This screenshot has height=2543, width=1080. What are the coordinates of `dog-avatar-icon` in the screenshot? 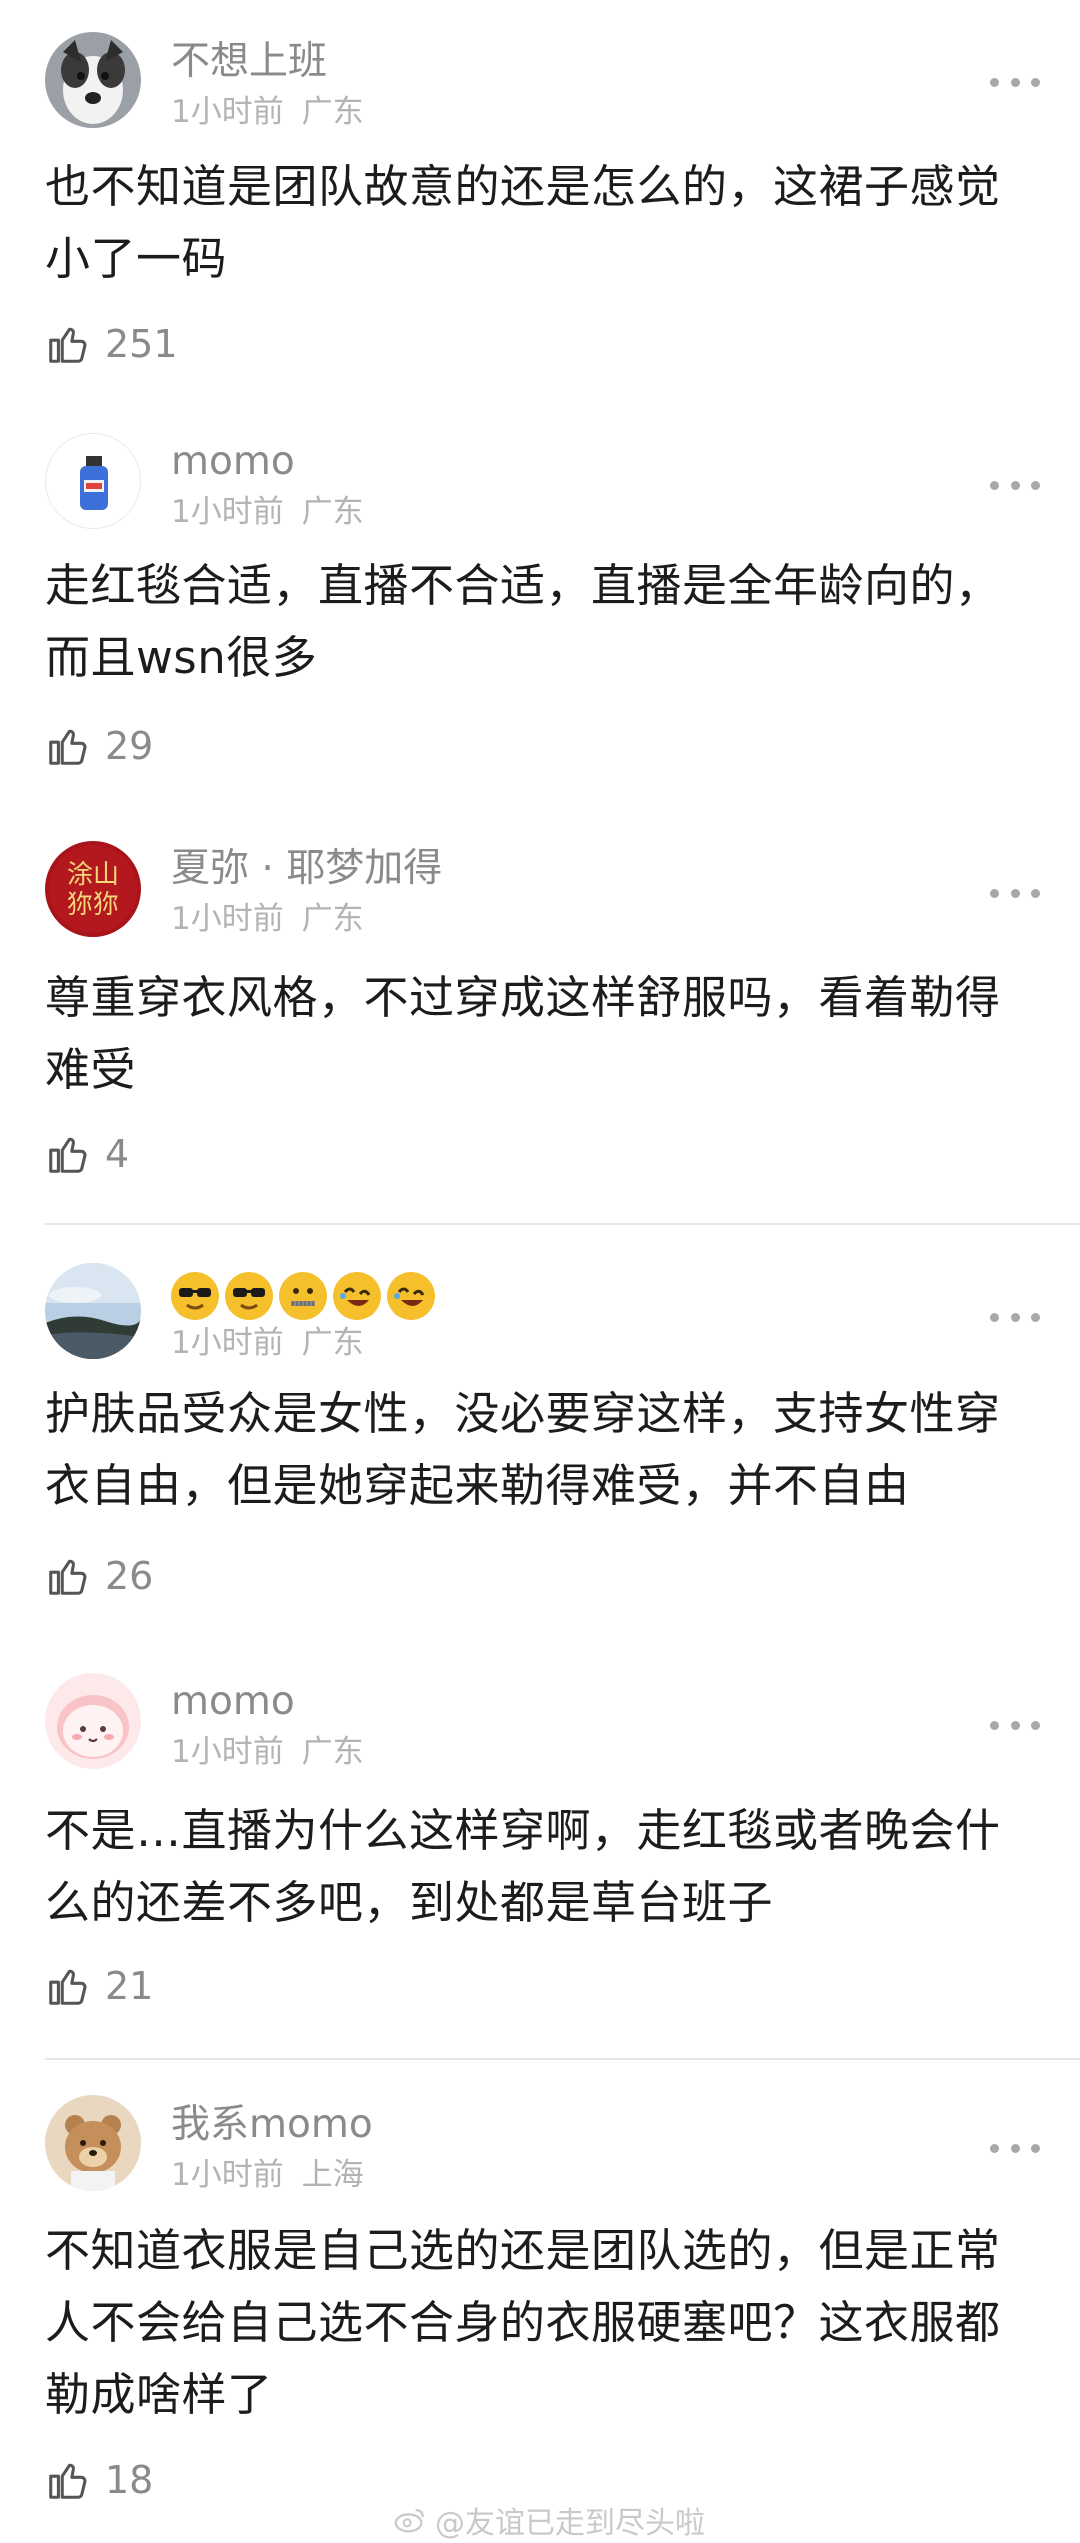 It's located at (93, 80).